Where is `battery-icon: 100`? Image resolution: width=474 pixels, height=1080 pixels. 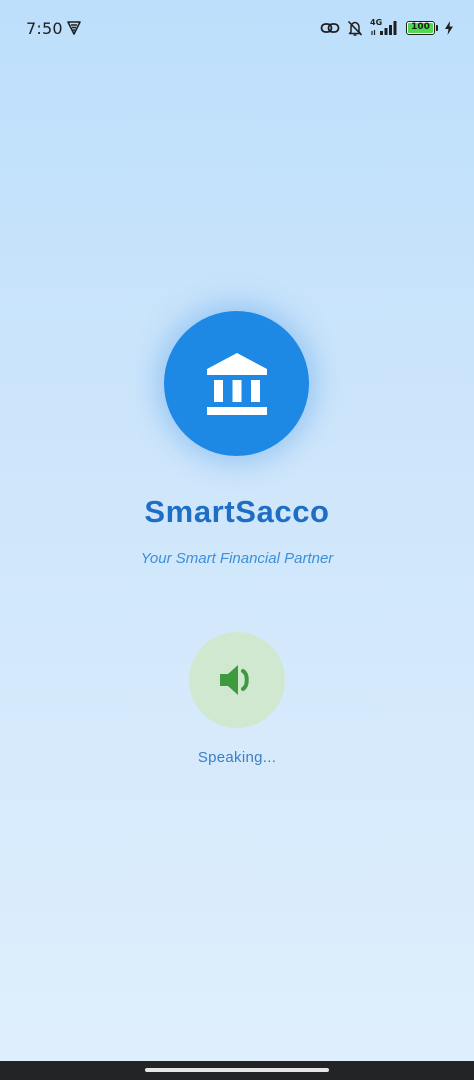 battery-icon: 100 is located at coordinates (420, 28).